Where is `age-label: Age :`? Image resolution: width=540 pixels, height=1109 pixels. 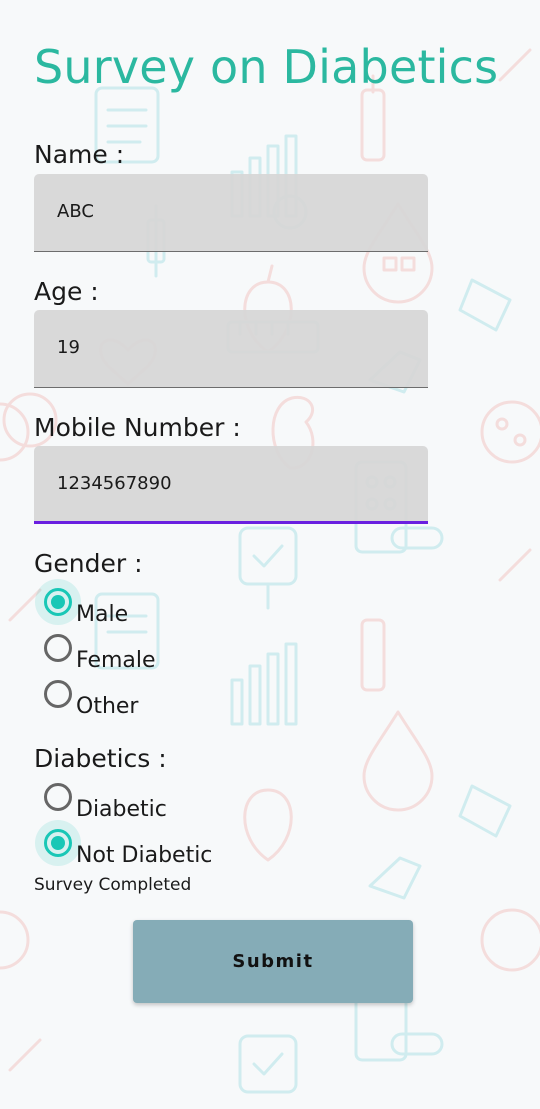 age-label: Age : is located at coordinates (66, 291).